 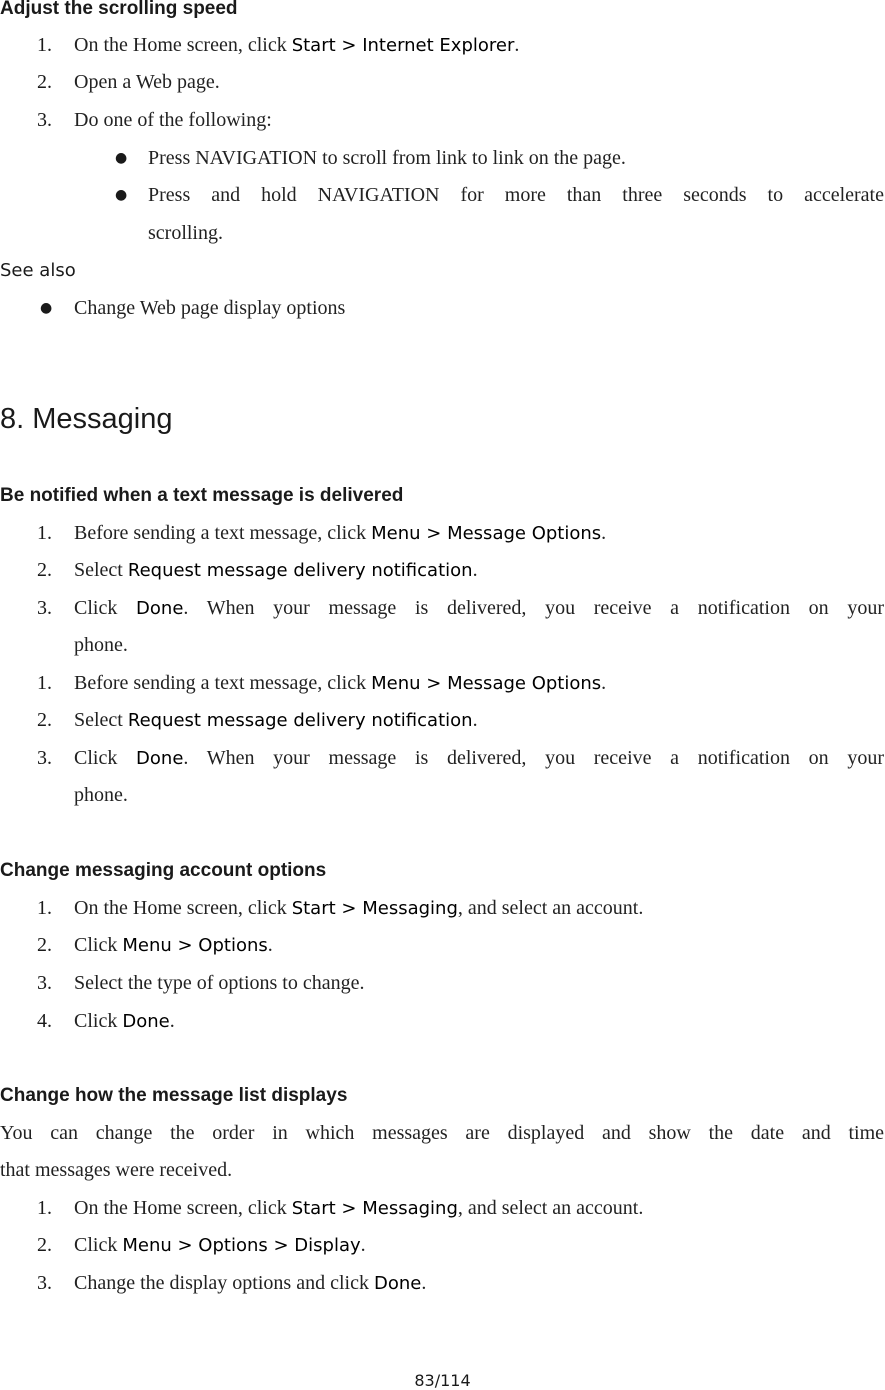 What do you see at coordinates (124, 1021) in the screenshot?
I see `step-account-4: Click Done.` at bounding box center [124, 1021].